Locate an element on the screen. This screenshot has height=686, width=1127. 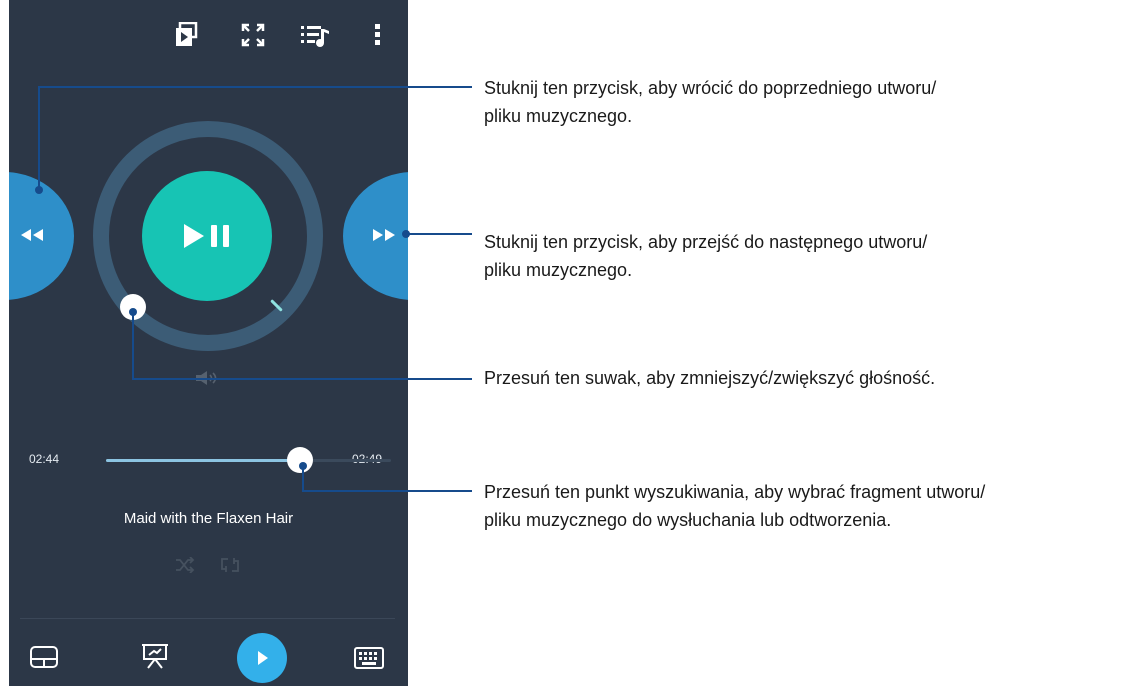
callout-line-previous-vertical is located at coordinates (39, 138).